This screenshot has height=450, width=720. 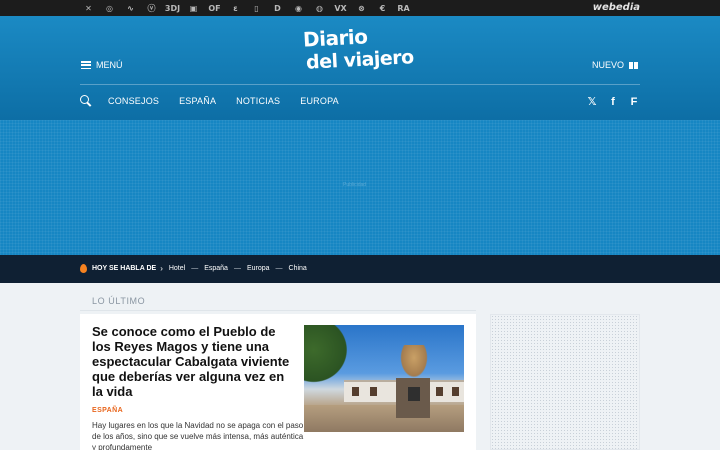 I want to click on directo-icon: ▯, so click(x=256, y=8).